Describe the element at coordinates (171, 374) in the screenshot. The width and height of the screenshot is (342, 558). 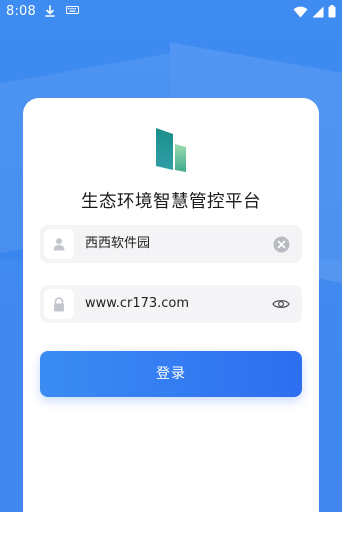
I see `login-button: 登录` at that location.